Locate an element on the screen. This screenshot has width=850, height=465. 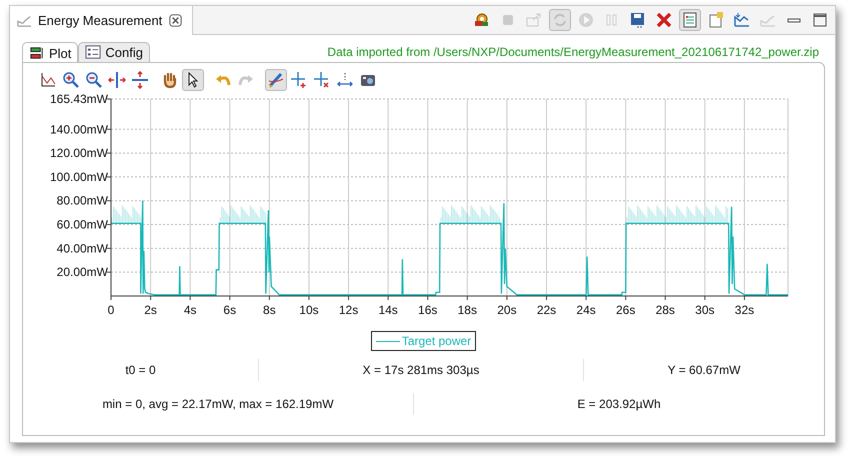
list-icon is located at coordinates (690, 20).